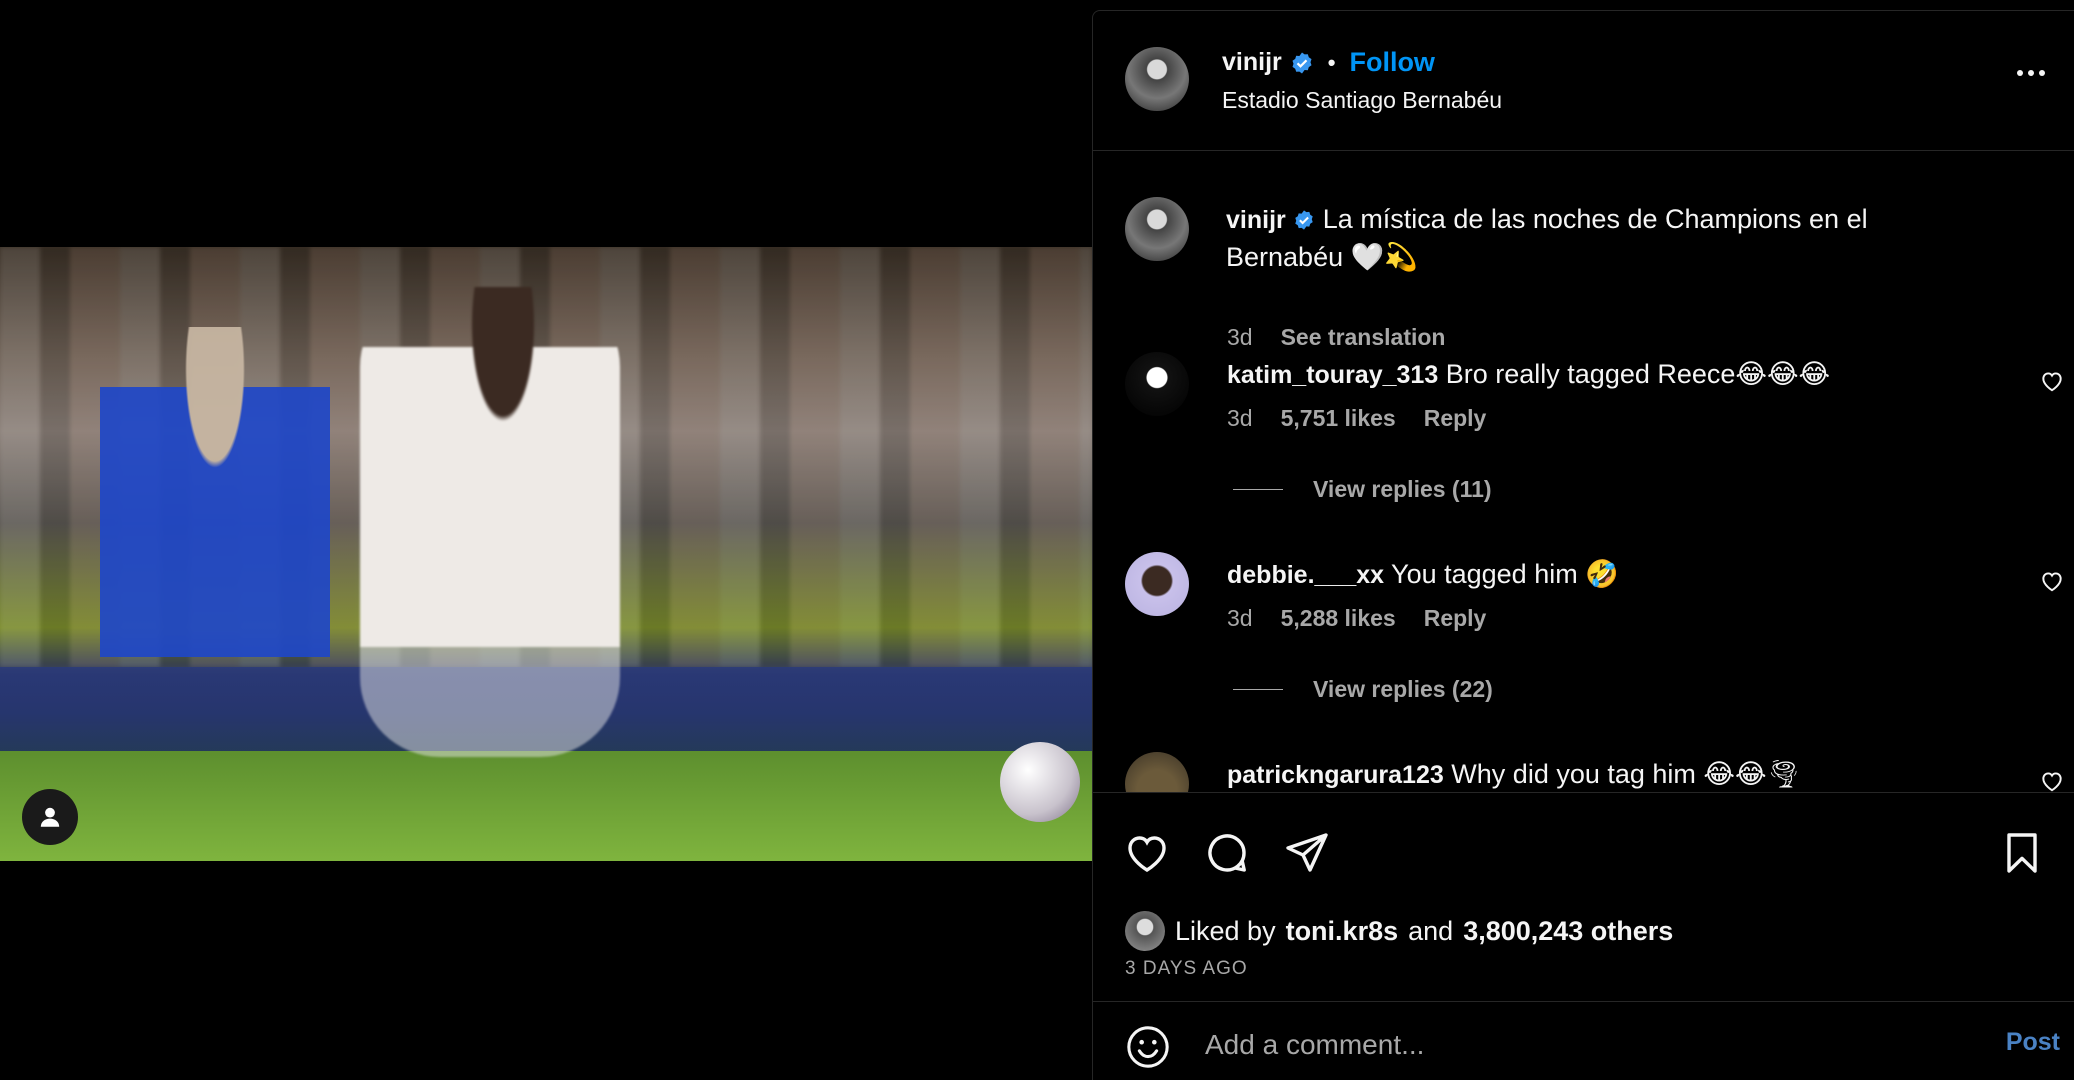 The image size is (2074, 1080). What do you see at coordinates (1256, 220) in the screenshot?
I see `caption-username: vinijr` at bounding box center [1256, 220].